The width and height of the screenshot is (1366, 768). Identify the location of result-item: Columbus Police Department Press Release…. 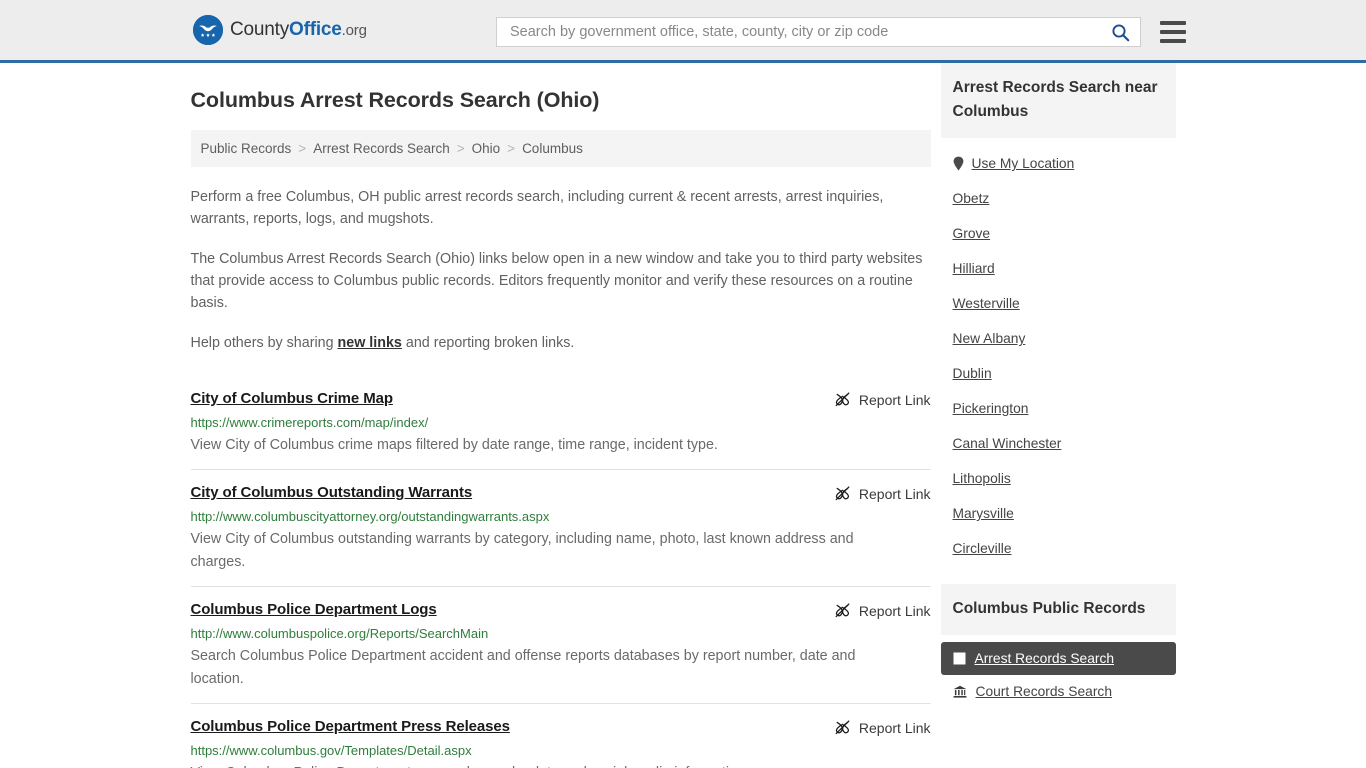
(560, 735).